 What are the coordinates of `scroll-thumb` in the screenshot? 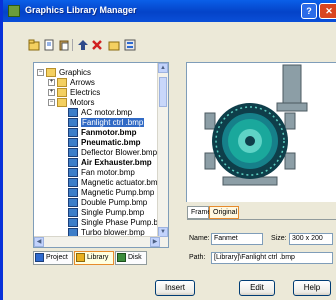 It's located at (163, 92).